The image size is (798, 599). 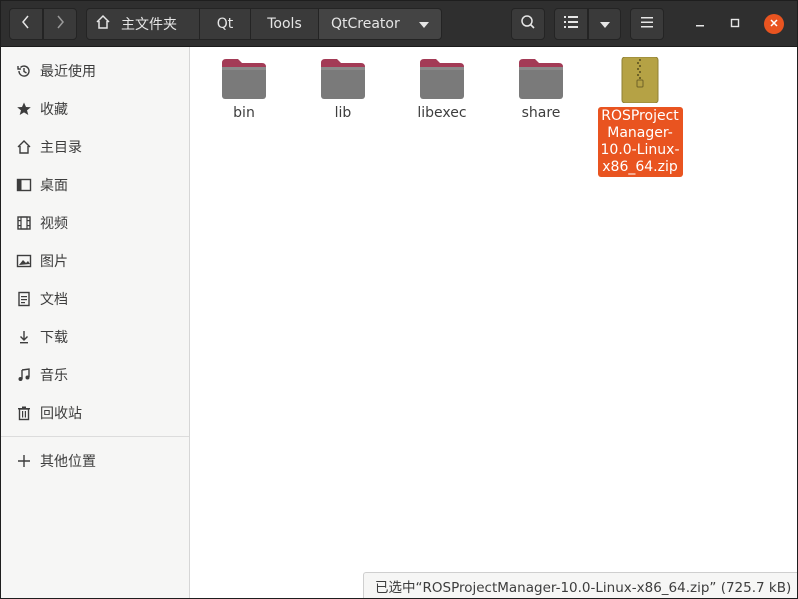 I want to click on header-bar: 主文件夹 Qt Tools QtCreator, so click(x=399, y=24).